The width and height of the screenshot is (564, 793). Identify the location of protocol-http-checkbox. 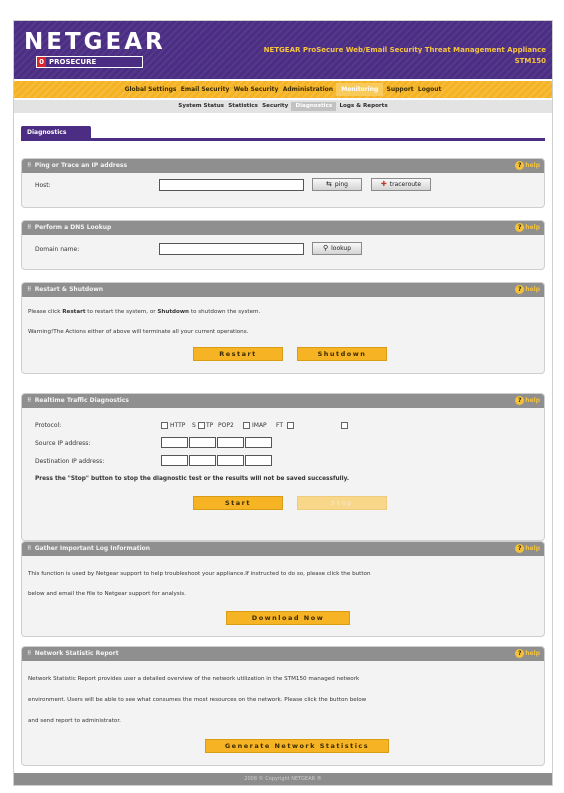
(164, 425).